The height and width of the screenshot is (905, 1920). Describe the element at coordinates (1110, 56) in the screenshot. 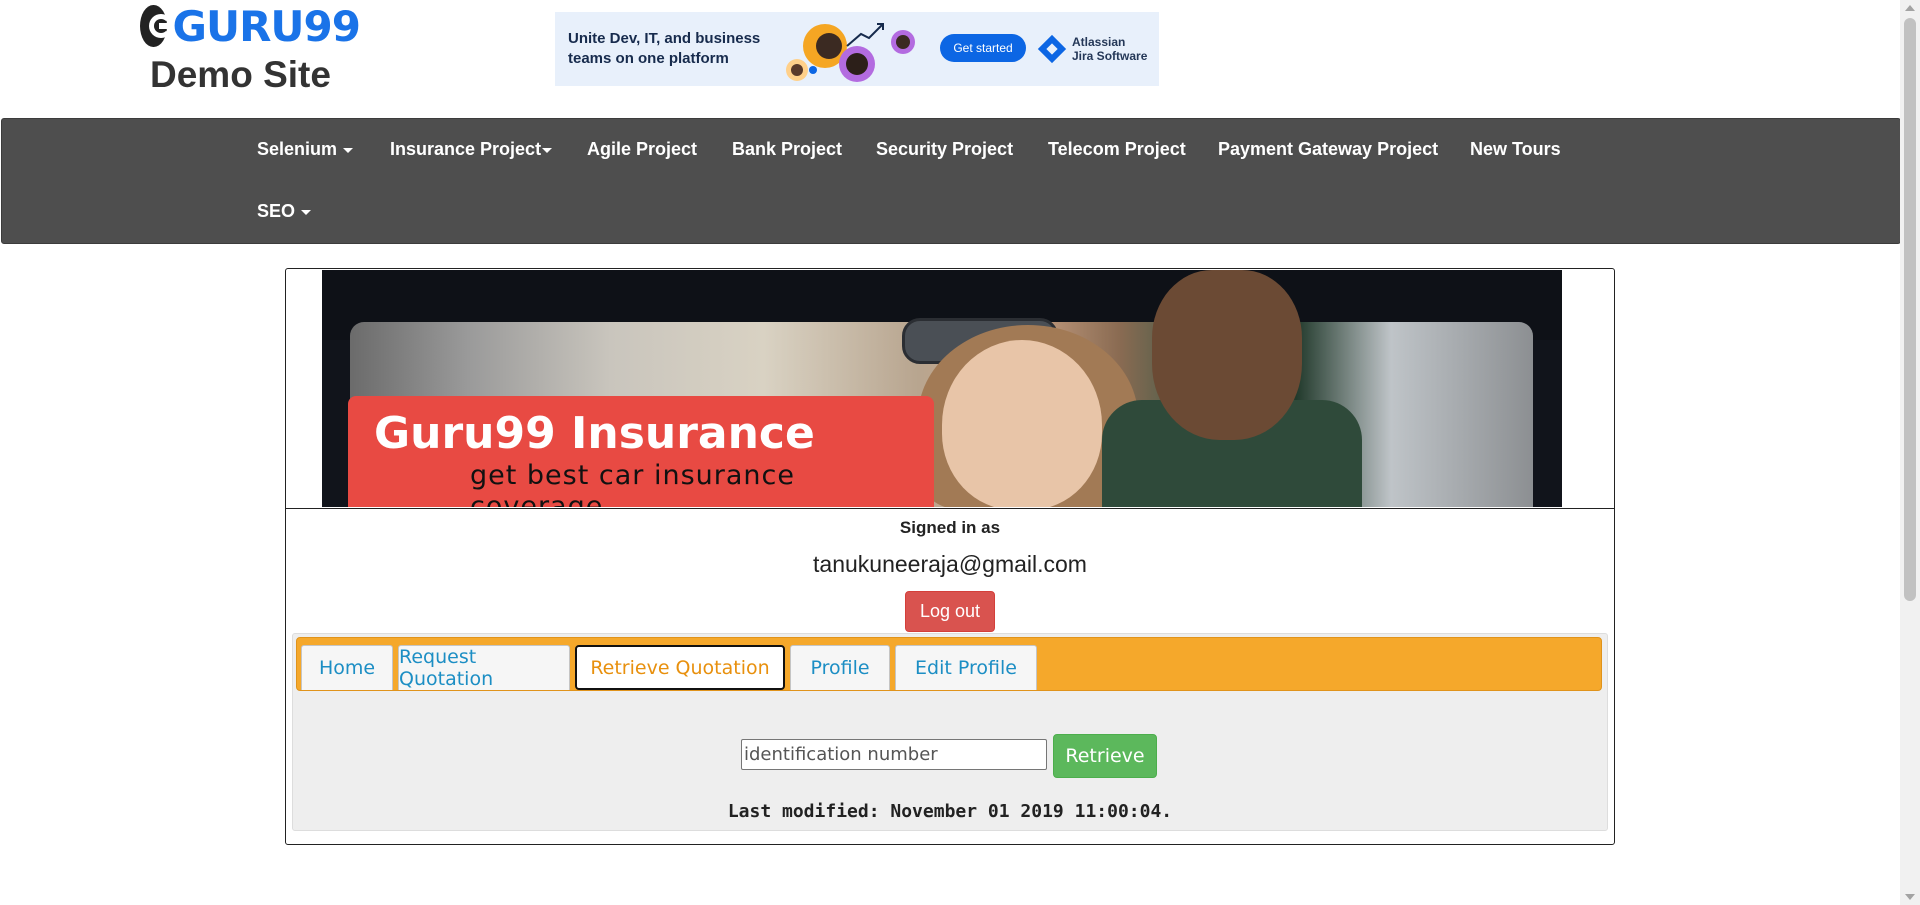

I see `ad-brand-line2: Jira Software` at that location.